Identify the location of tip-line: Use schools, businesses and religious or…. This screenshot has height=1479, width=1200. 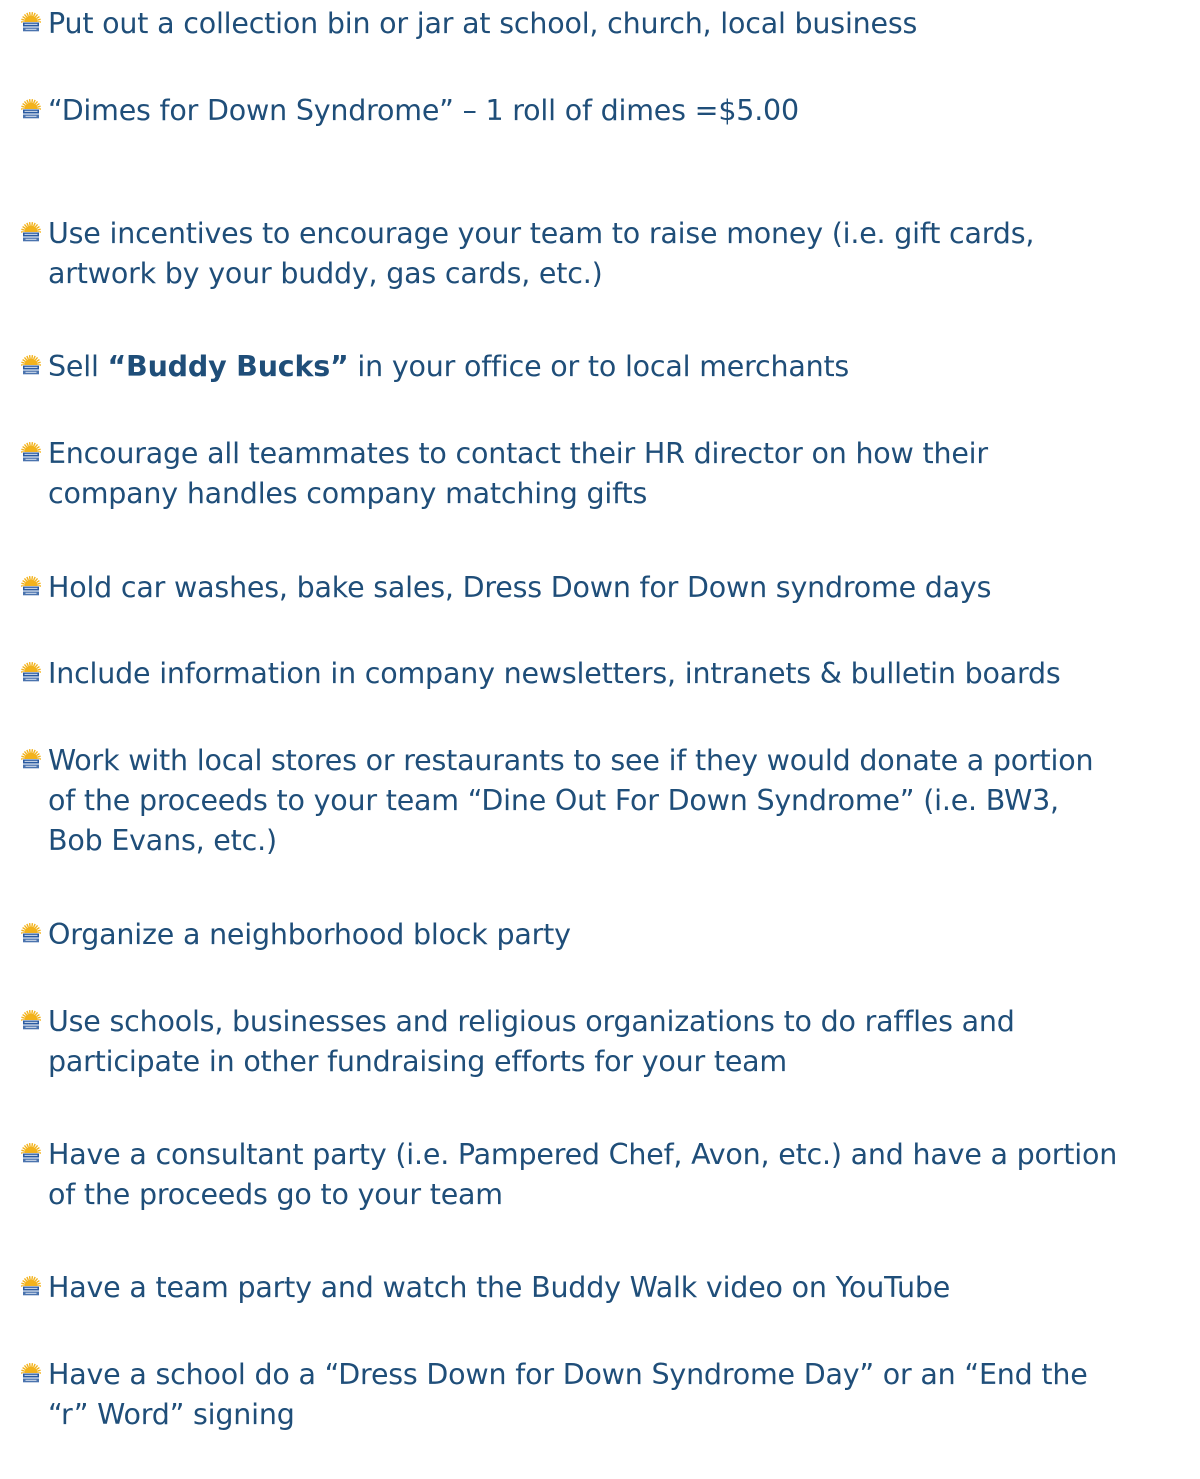
(606, 1022).